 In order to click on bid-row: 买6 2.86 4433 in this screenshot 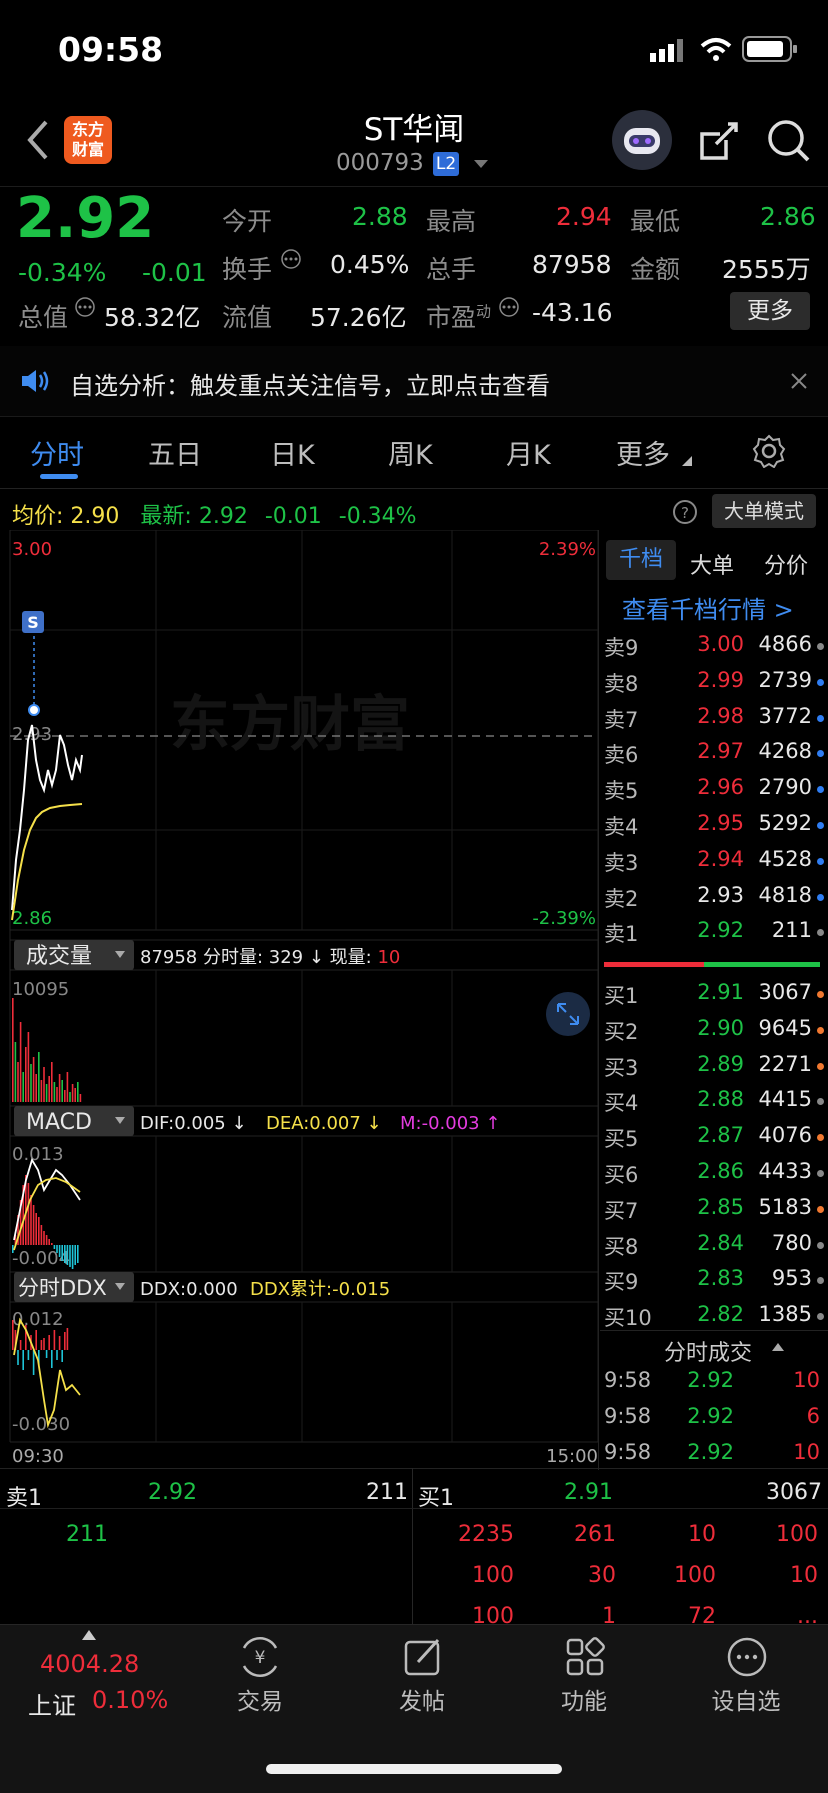, I will do `click(714, 1177)`.